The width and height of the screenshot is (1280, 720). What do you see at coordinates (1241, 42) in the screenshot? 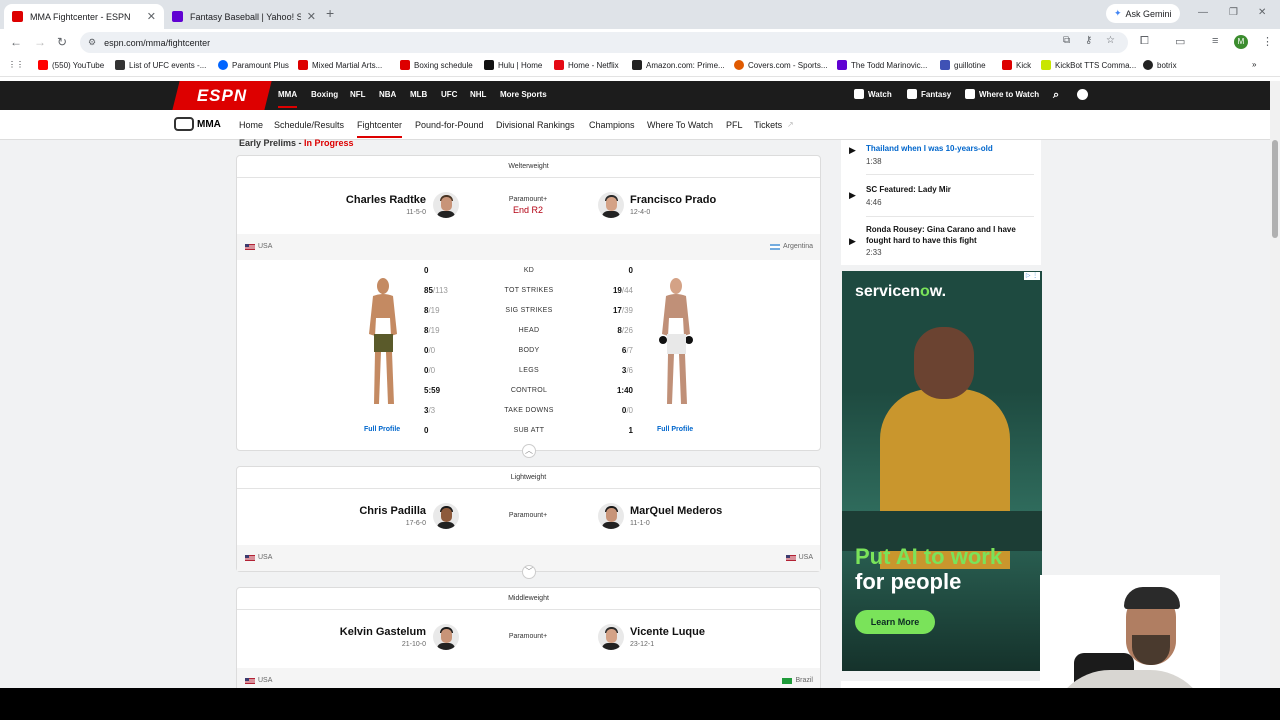
I see `profile-avatar: M` at bounding box center [1241, 42].